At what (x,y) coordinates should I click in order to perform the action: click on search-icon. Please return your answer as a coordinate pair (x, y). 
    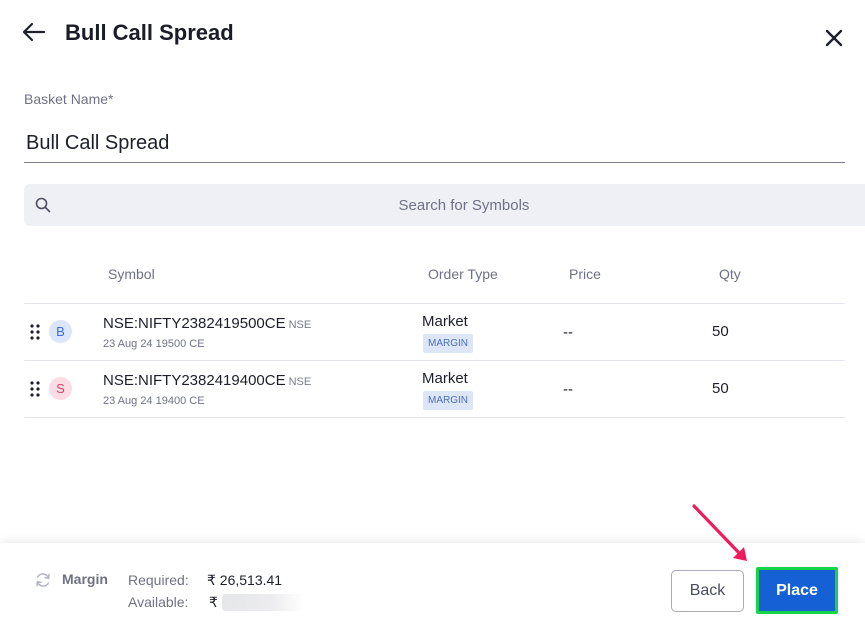
    Looking at the image, I should click on (43, 205).